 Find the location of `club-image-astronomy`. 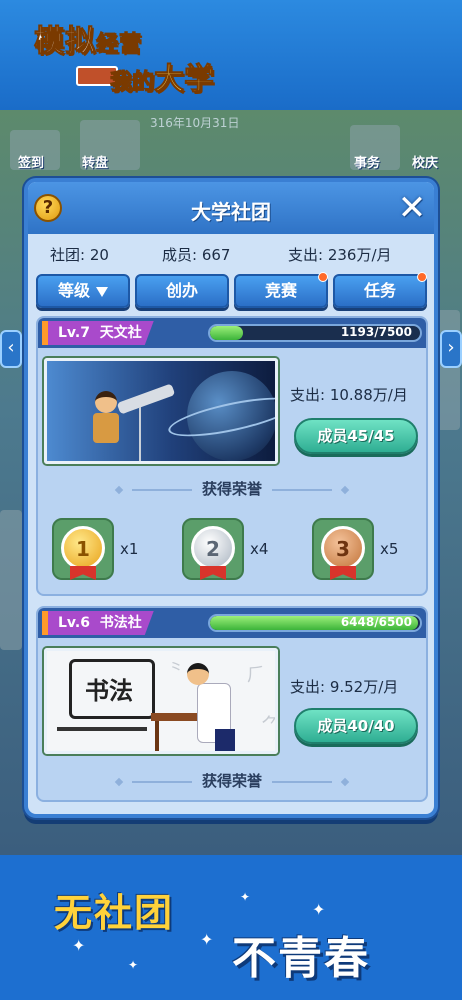

club-image-astronomy is located at coordinates (161, 411).